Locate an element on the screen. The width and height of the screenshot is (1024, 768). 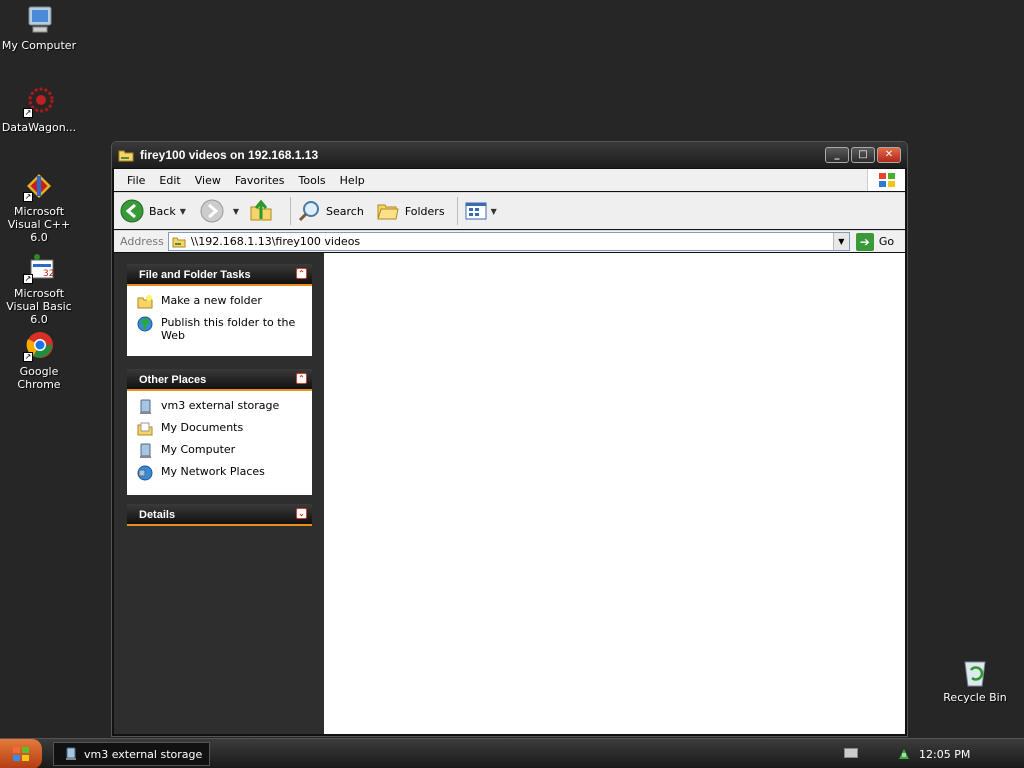
panel-header: Details ⌄ is located at coordinates (219, 515).